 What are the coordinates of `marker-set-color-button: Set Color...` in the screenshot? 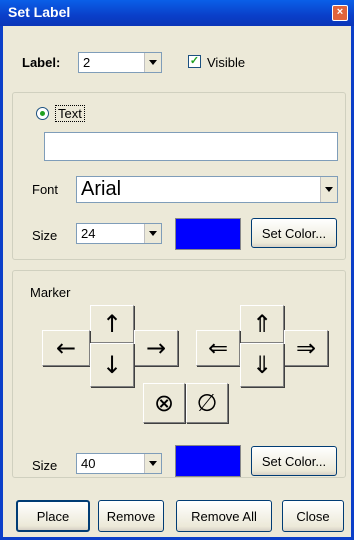 It's located at (294, 461).